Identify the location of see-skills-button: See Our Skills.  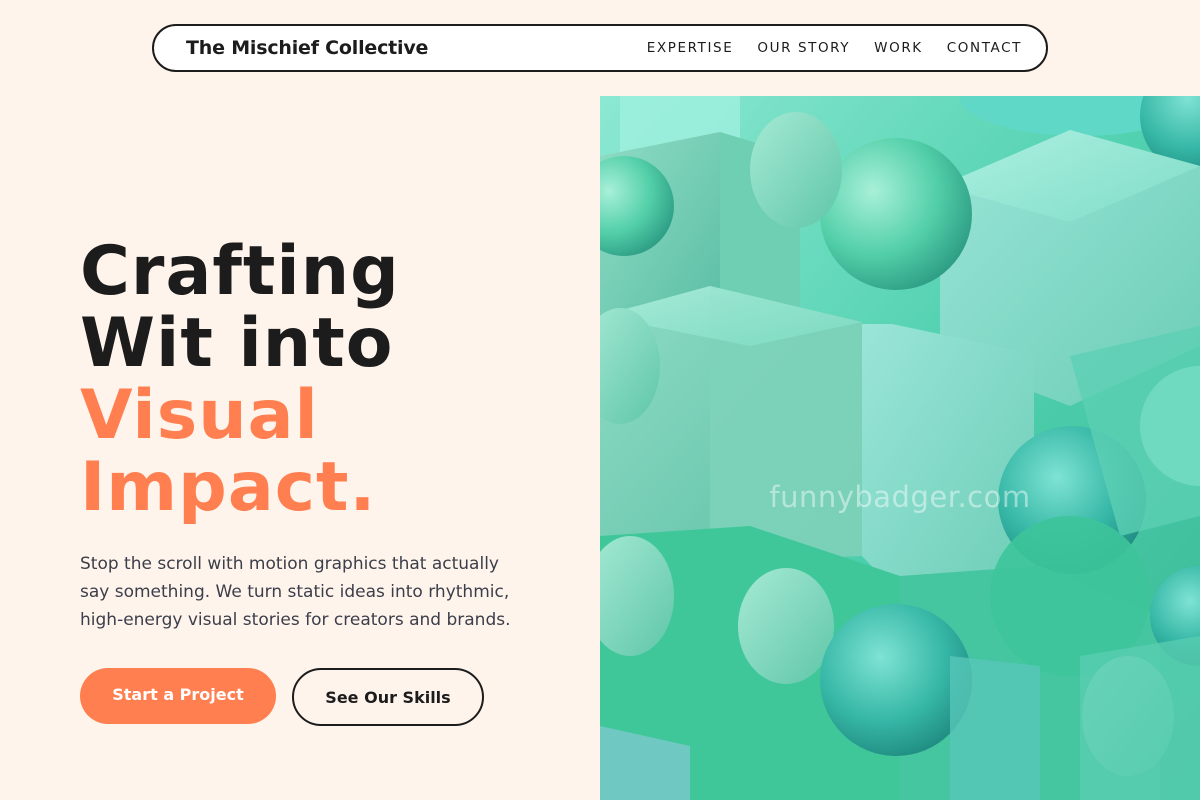
(388, 697).